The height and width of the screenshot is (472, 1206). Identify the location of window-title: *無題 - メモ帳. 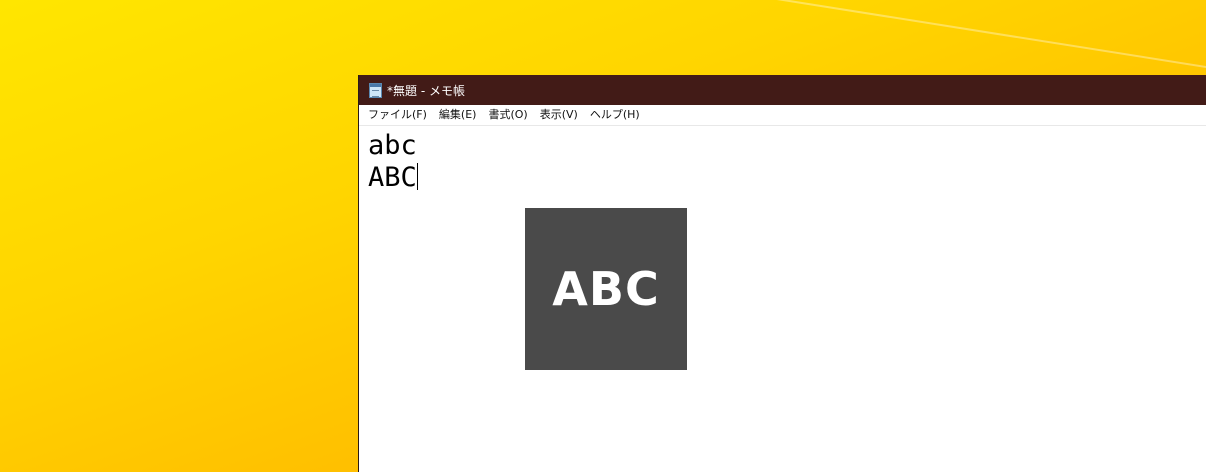
(426, 90).